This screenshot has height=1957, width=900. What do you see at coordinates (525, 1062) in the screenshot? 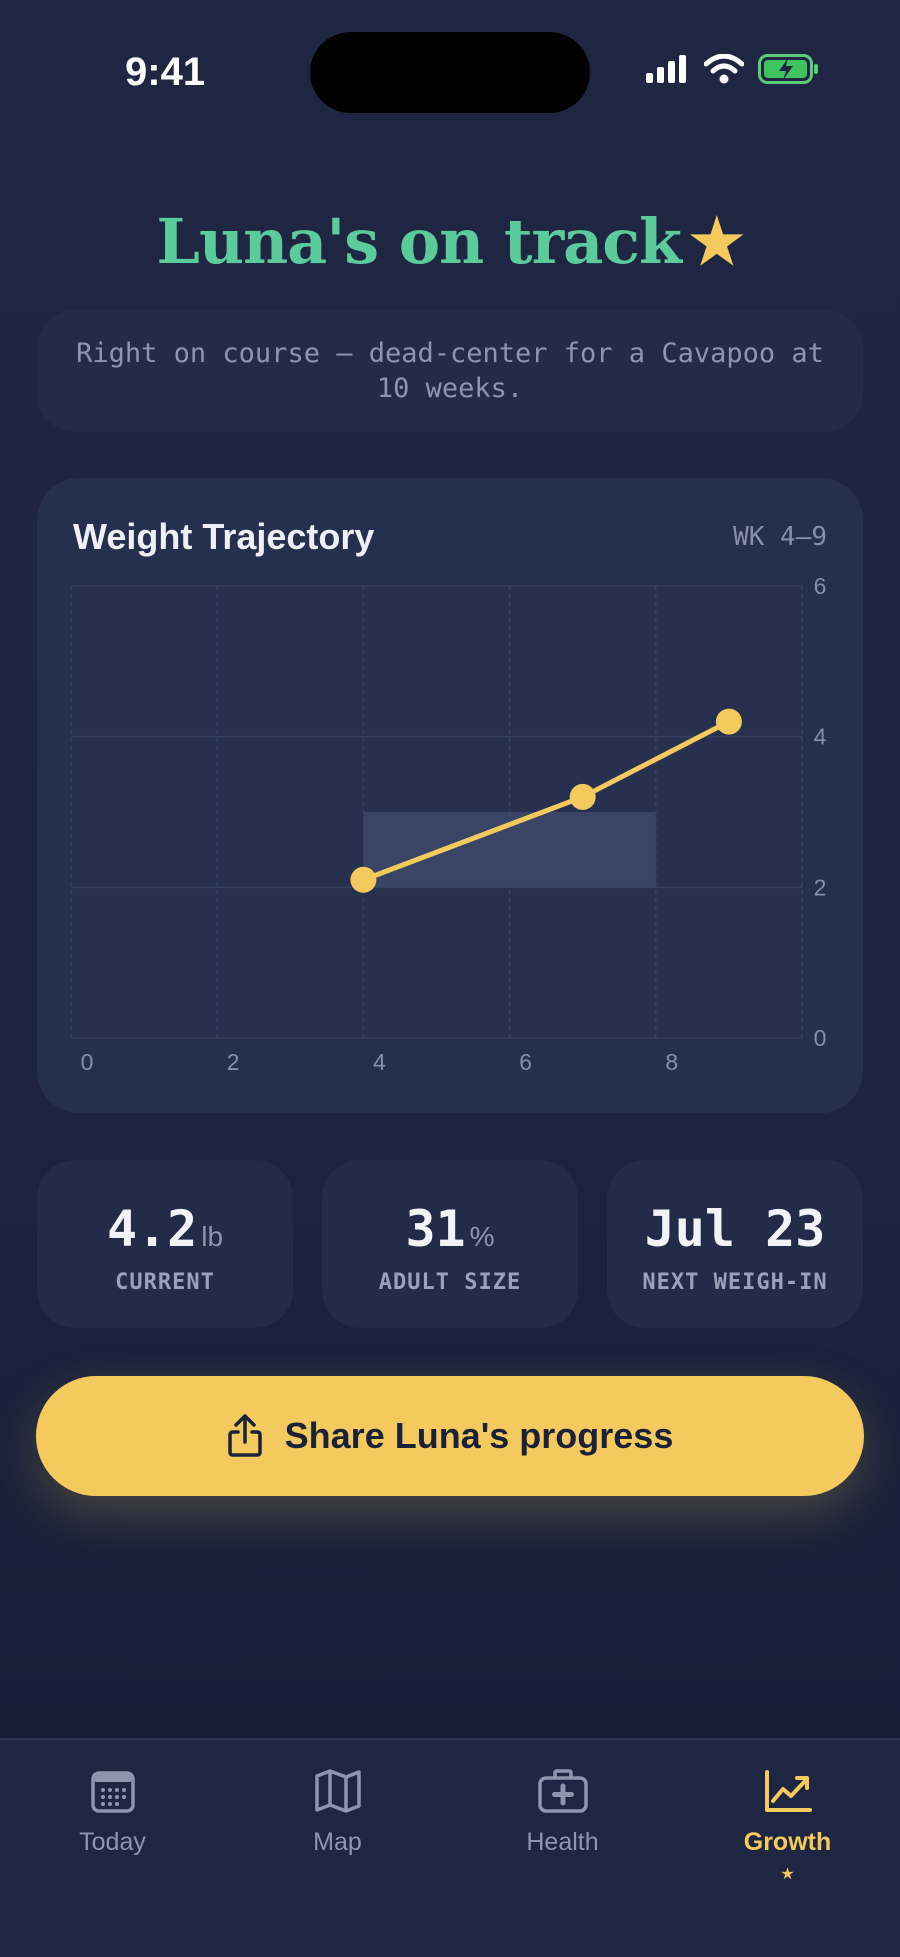
I see `x-tick-label: 6` at bounding box center [525, 1062].